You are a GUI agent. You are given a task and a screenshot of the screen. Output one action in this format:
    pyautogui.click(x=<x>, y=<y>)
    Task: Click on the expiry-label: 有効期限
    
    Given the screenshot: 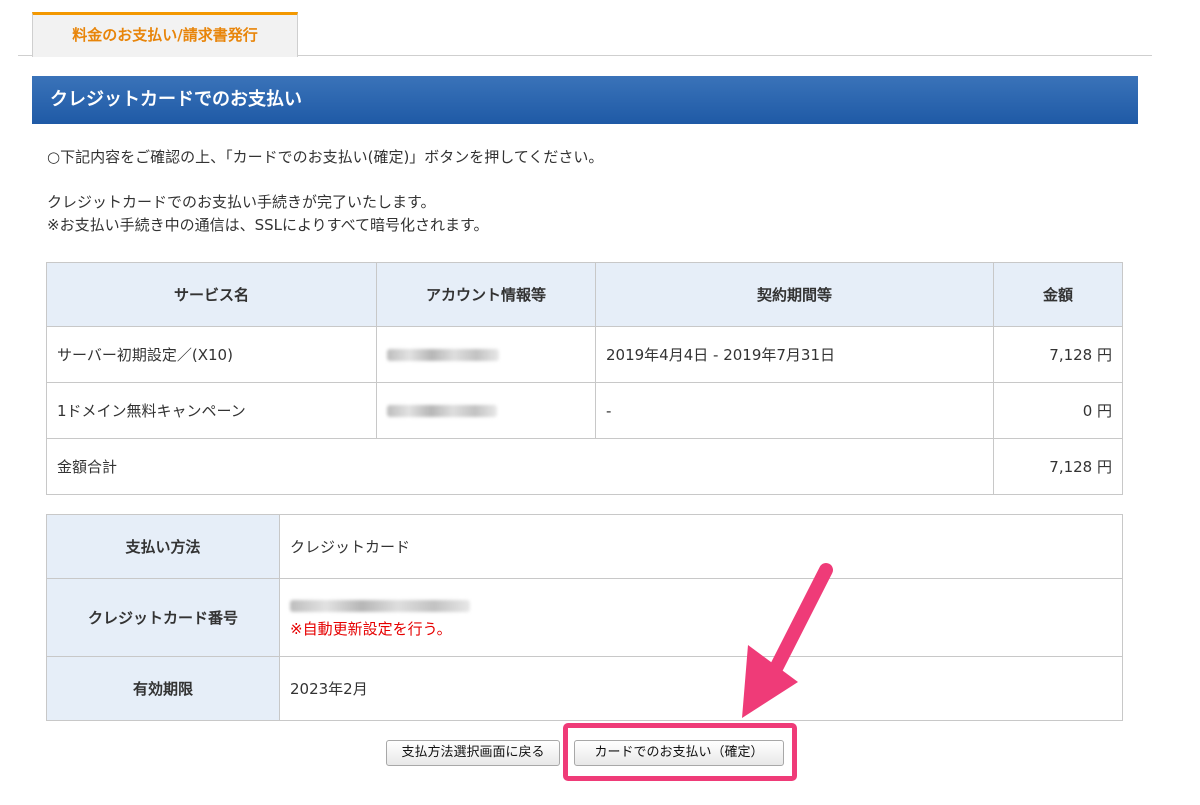 What is the action you would take?
    pyautogui.click(x=163, y=688)
    